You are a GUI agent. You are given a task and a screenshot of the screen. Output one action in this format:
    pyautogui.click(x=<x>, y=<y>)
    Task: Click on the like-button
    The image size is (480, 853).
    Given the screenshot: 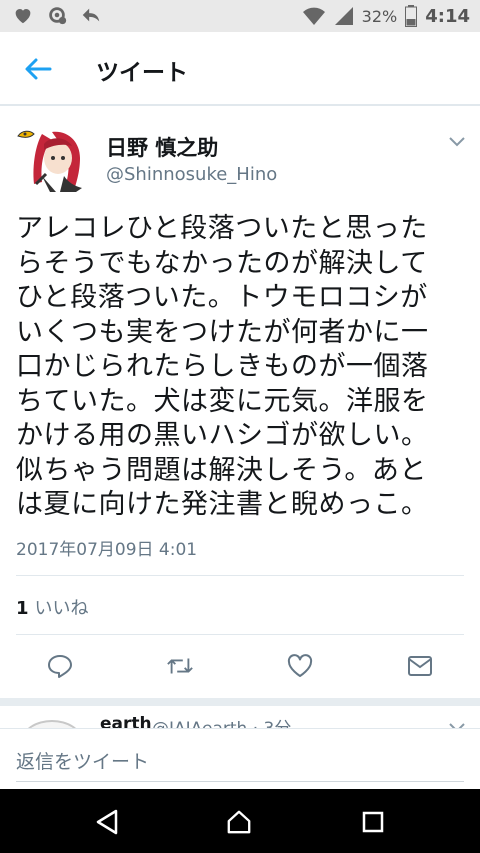 What is the action you would take?
    pyautogui.click(x=300, y=666)
    